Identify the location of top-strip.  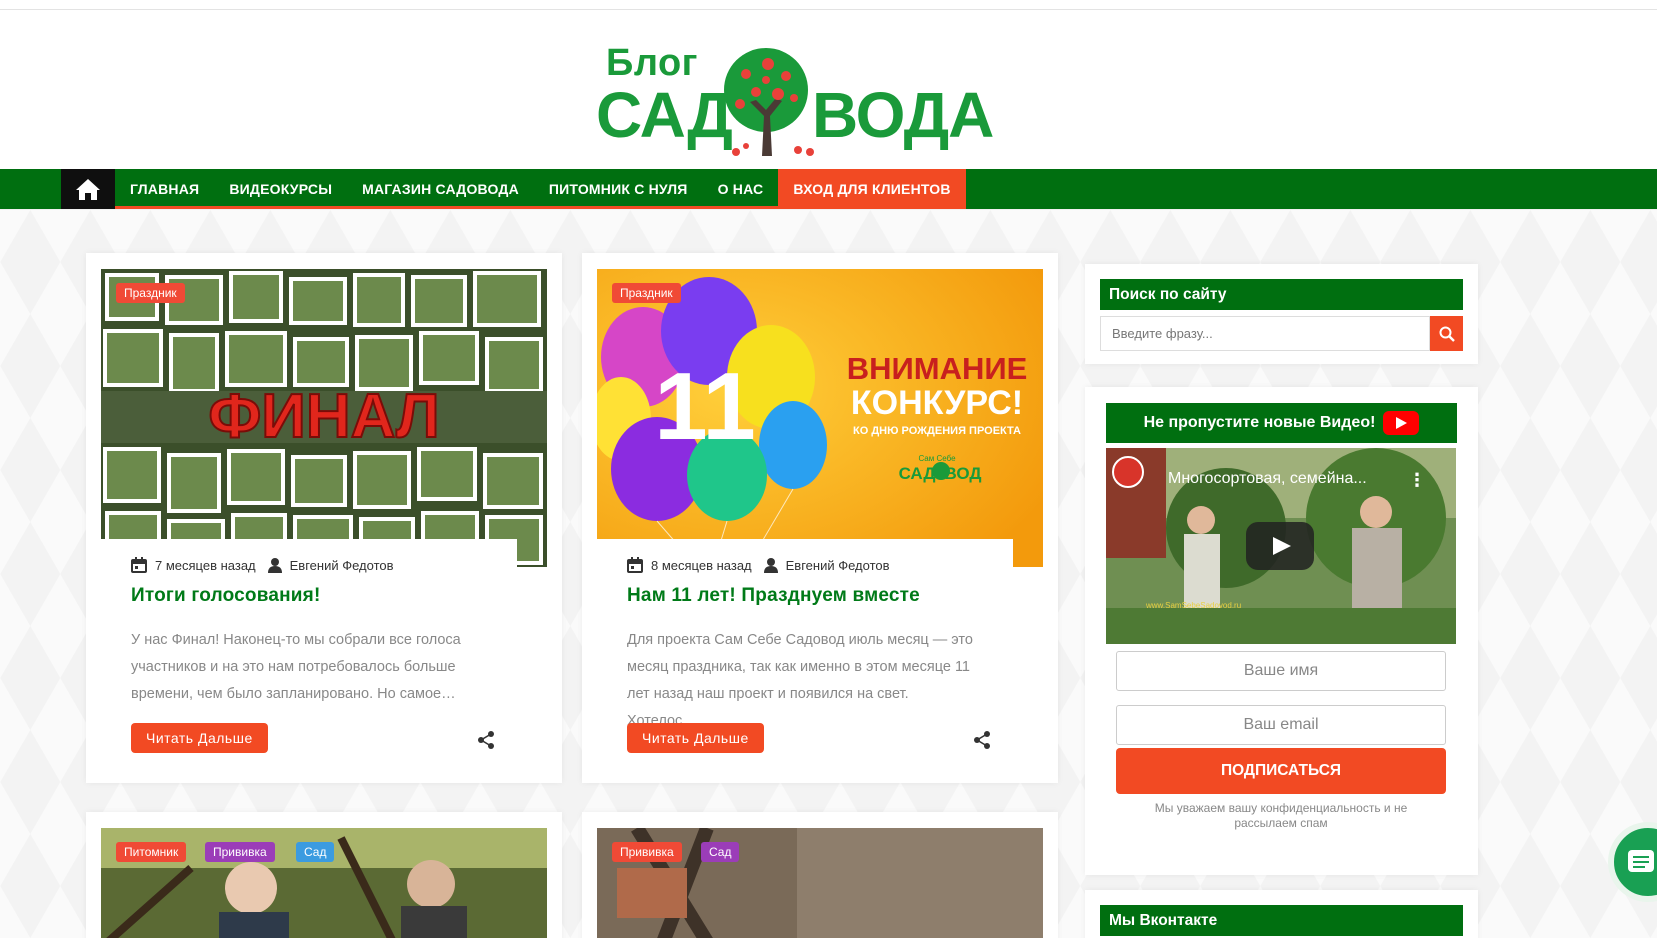
(828, 5).